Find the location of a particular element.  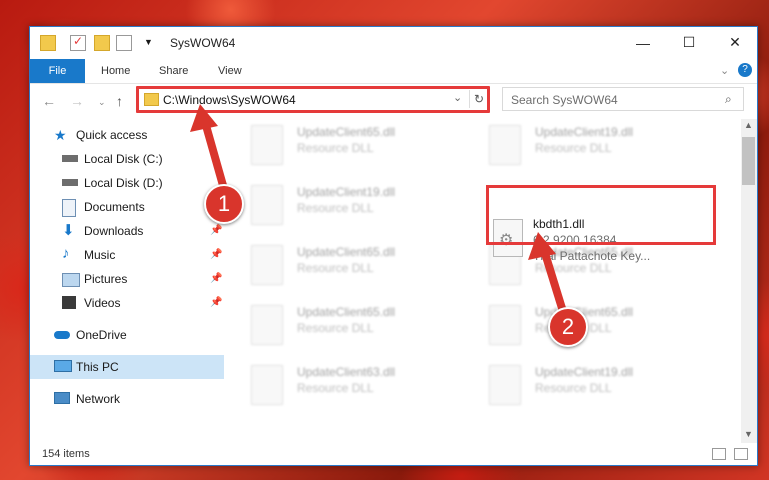

callout-badge-1: 1 is located at coordinates (224, 204).